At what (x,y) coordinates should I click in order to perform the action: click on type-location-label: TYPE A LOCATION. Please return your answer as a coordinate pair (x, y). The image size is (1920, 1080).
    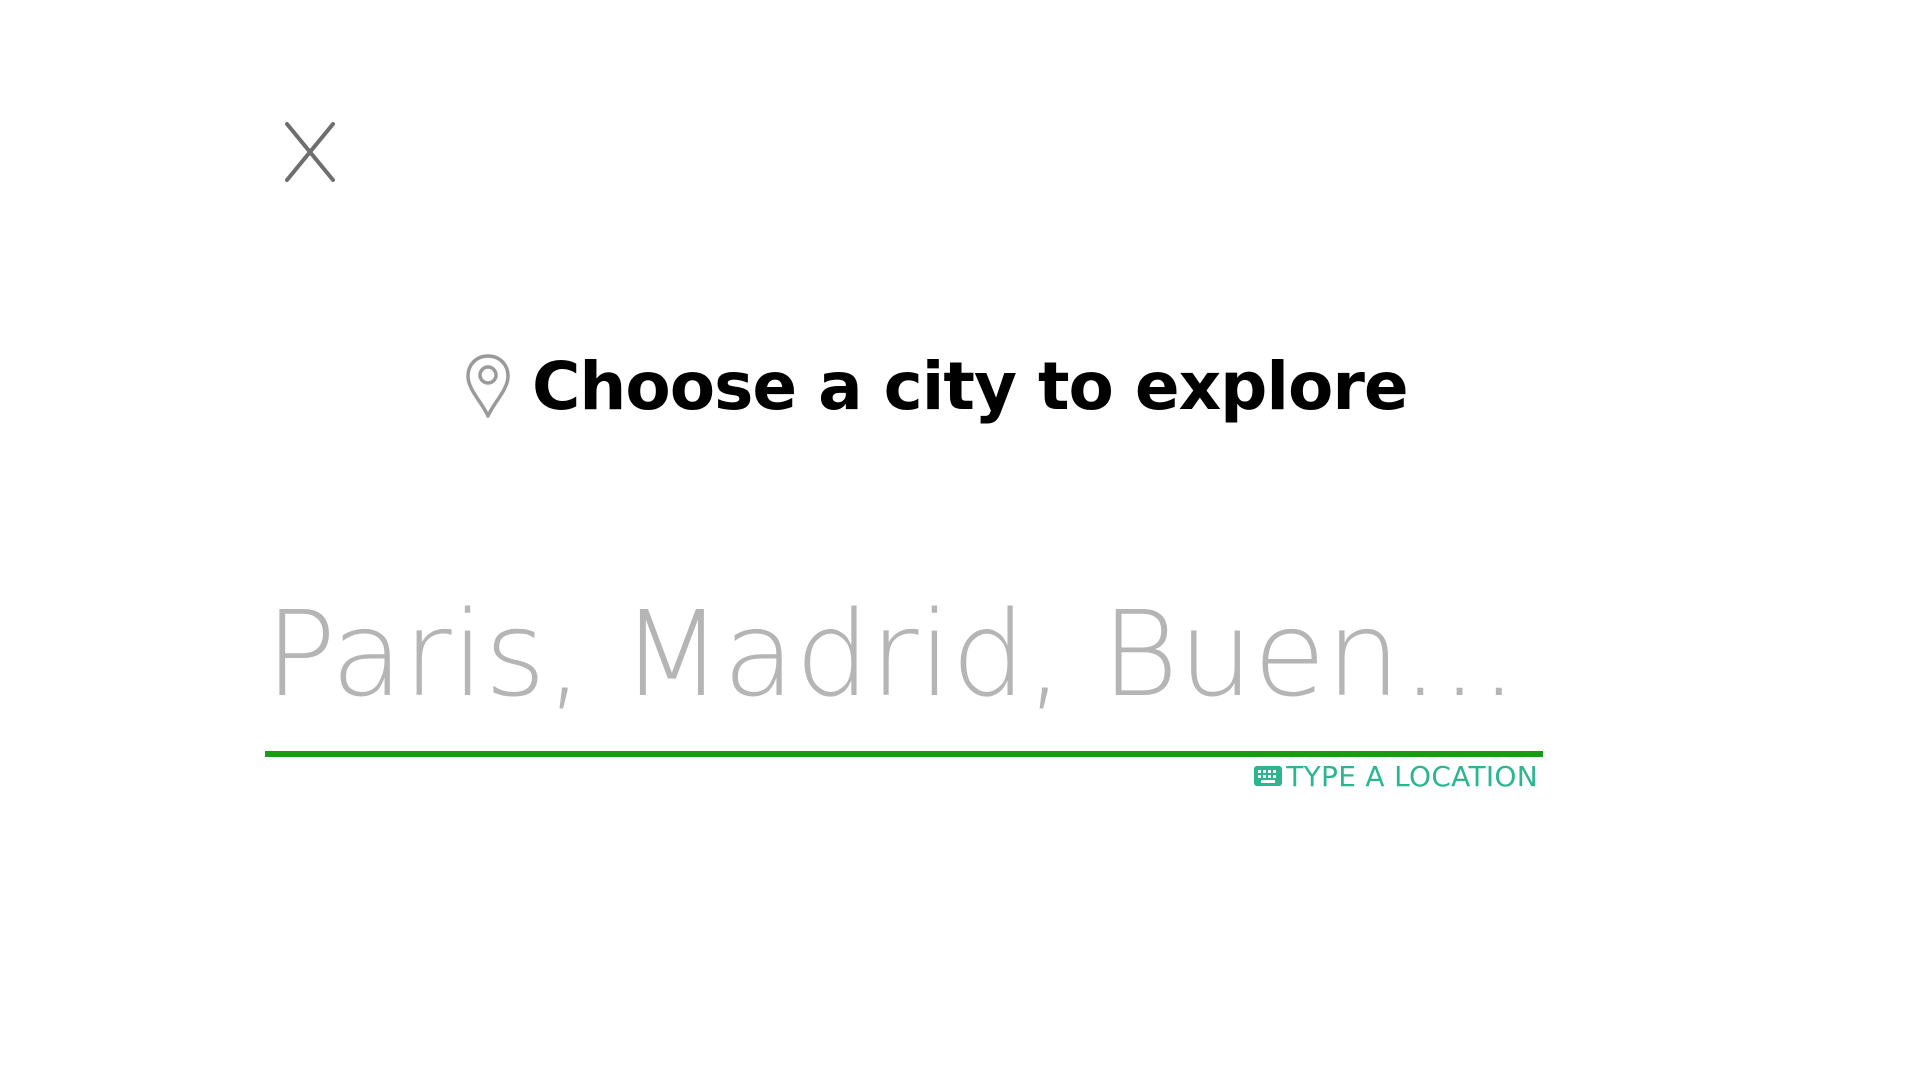
    Looking at the image, I should click on (1412, 776).